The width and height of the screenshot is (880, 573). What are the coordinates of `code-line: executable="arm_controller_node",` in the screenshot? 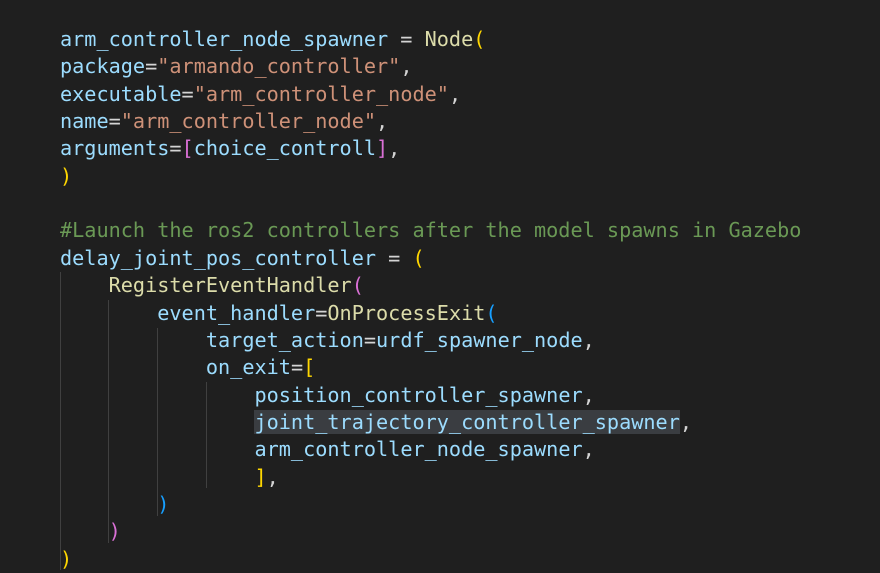 It's located at (260, 94).